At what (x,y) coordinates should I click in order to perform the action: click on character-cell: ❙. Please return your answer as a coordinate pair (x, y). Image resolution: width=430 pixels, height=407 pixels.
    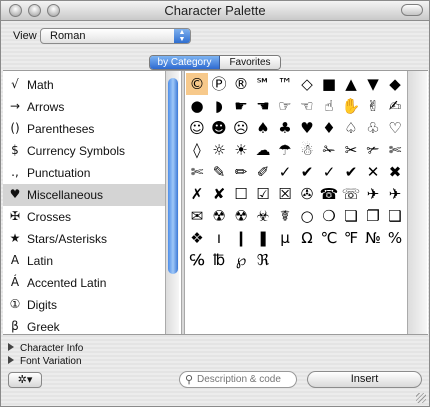
    Looking at the image, I should click on (241, 238).